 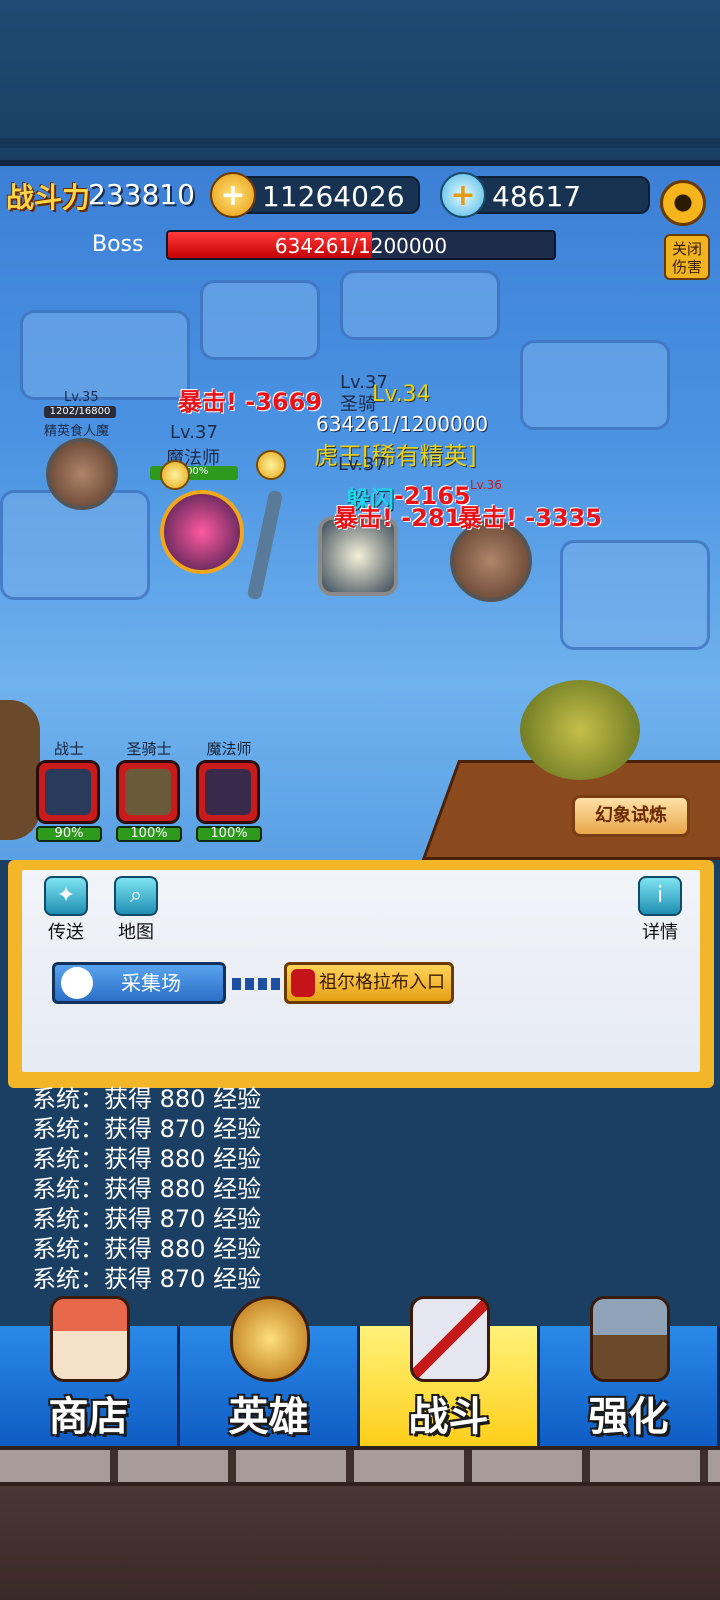 I want to click on boss-unit-level: Lv.34, so click(x=401, y=394).